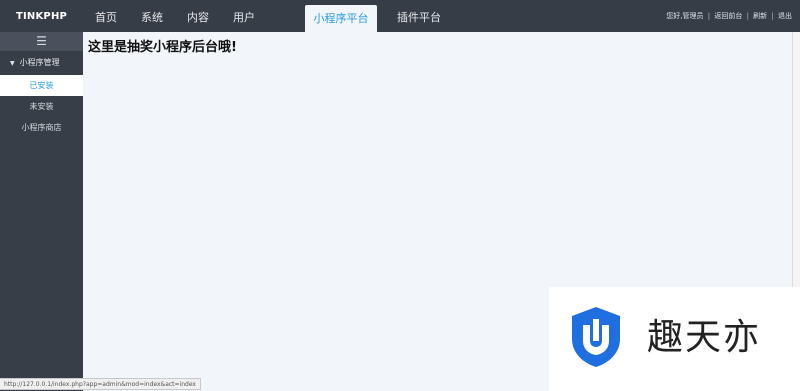 The image size is (800, 391). I want to click on sidebar-item-installed: 已安装, so click(41, 85).